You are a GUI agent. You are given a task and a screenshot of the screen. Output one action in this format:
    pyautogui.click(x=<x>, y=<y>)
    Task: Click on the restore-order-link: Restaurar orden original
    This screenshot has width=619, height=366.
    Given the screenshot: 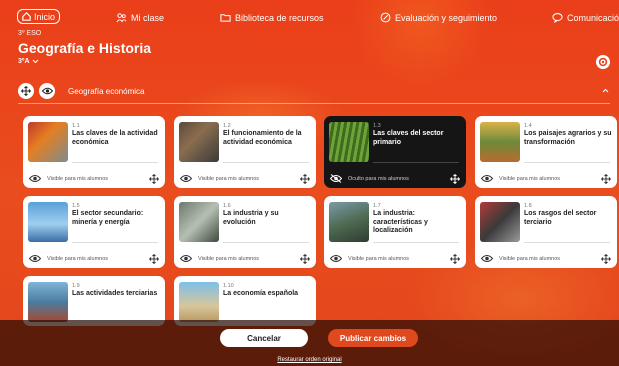 What is the action you would take?
    pyautogui.click(x=309, y=360)
    